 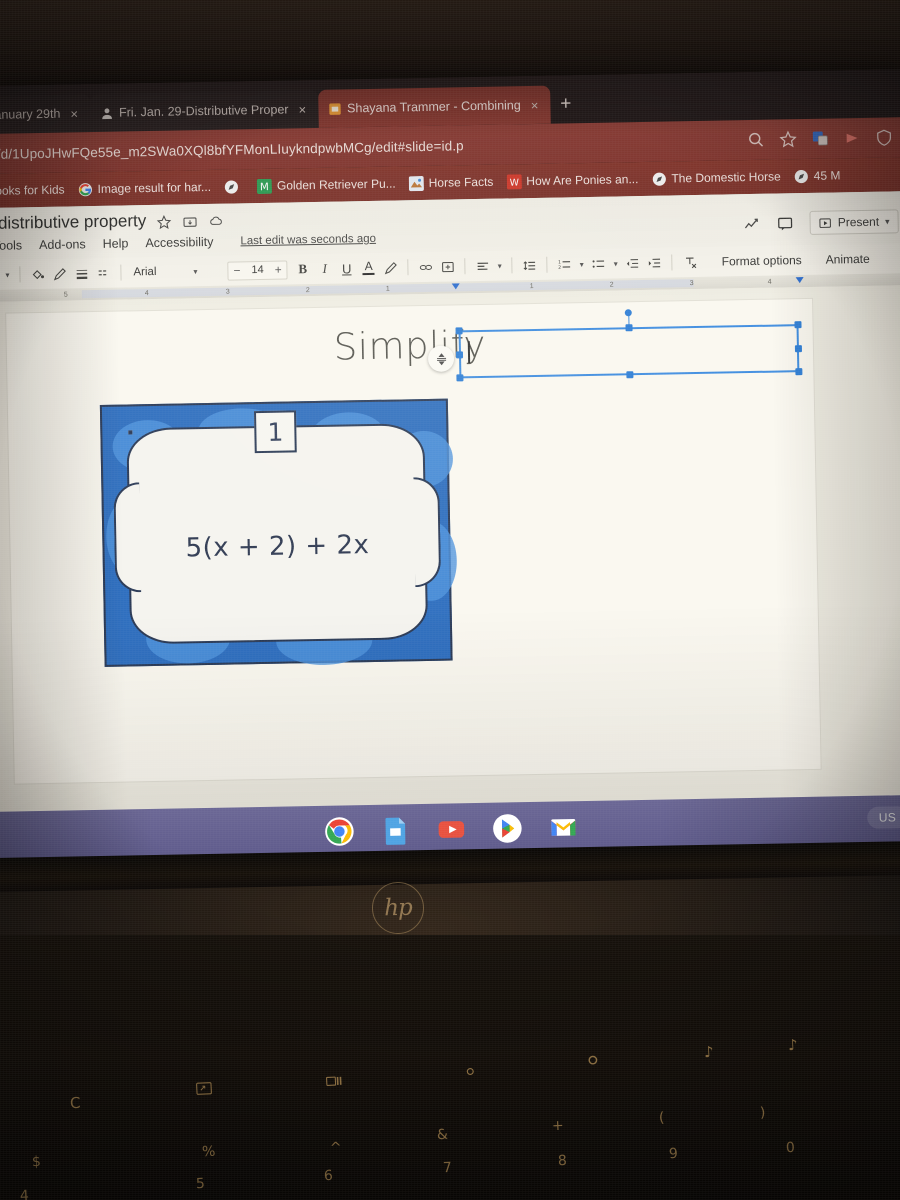 What do you see at coordinates (798, 348) in the screenshot?
I see `resize-handle-e` at bounding box center [798, 348].